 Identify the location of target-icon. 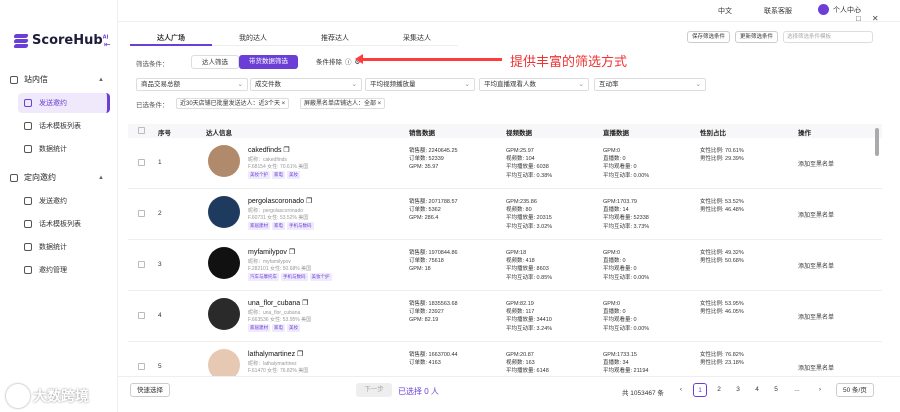
(14, 177).